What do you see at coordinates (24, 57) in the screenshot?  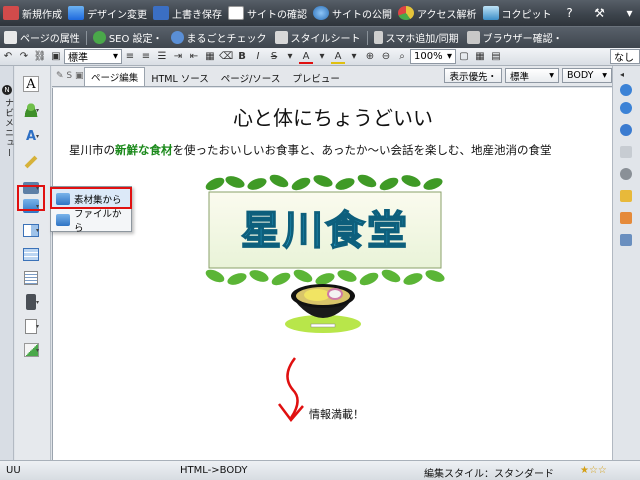 I see `redo-icon: ↷` at bounding box center [24, 57].